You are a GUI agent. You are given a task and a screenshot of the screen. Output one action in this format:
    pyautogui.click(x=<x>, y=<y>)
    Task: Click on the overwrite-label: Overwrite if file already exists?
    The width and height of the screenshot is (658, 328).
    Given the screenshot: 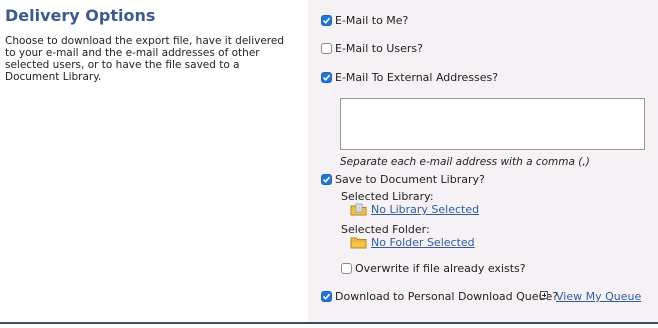 What is the action you would take?
    pyautogui.click(x=440, y=268)
    